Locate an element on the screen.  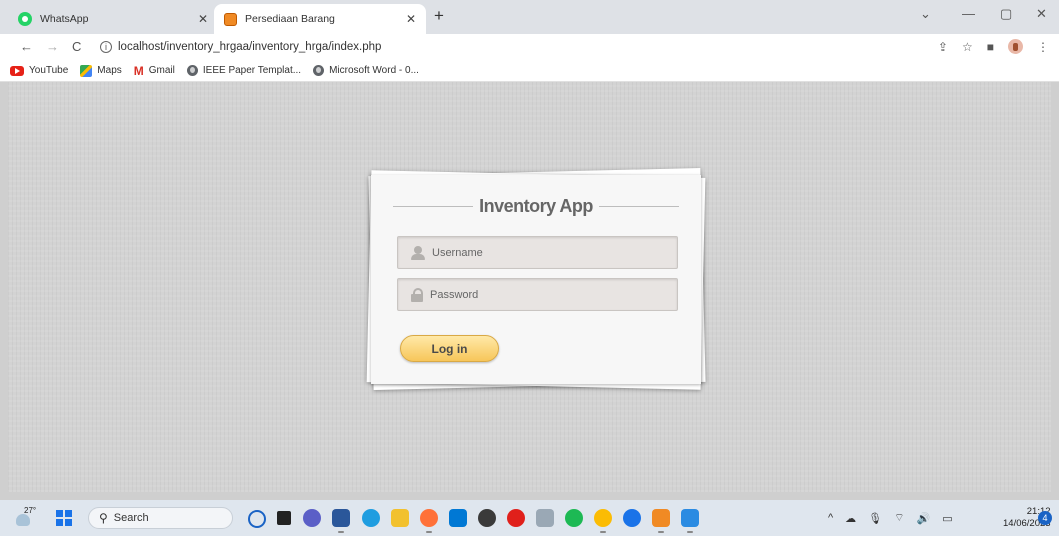
back-button: ← is located at coordinates (26, 46).